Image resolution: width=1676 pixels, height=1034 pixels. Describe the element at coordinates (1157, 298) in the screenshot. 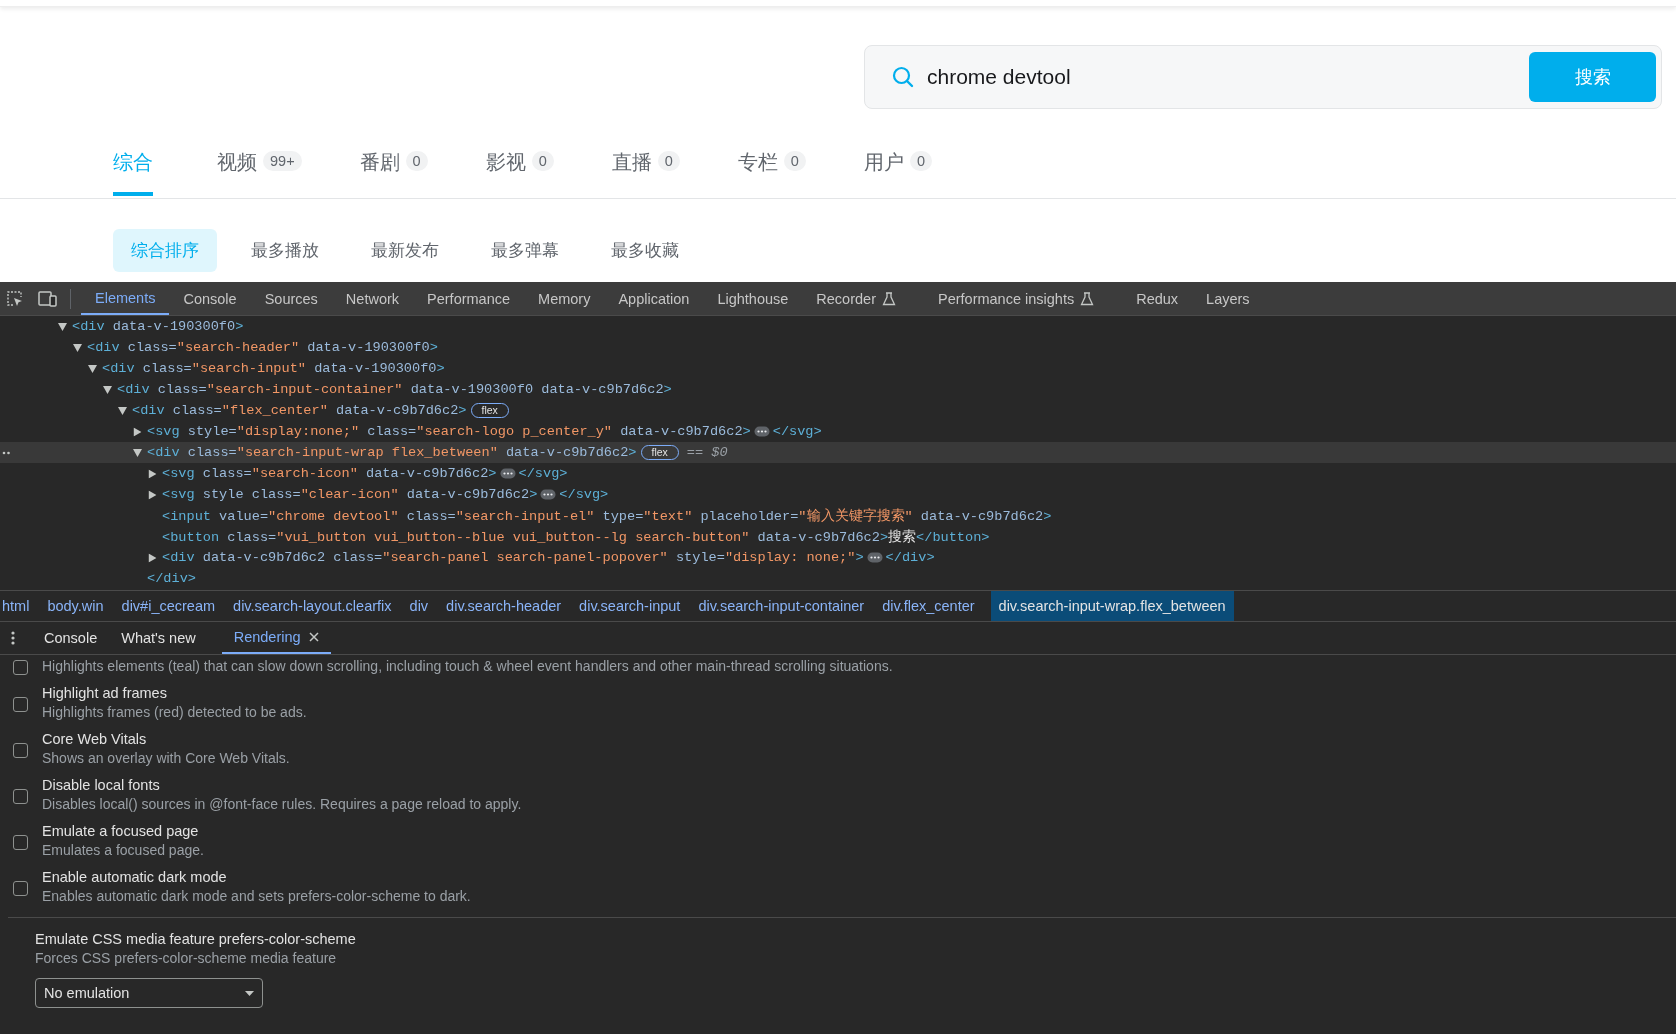

I see `panel-tab: Redux` at that location.